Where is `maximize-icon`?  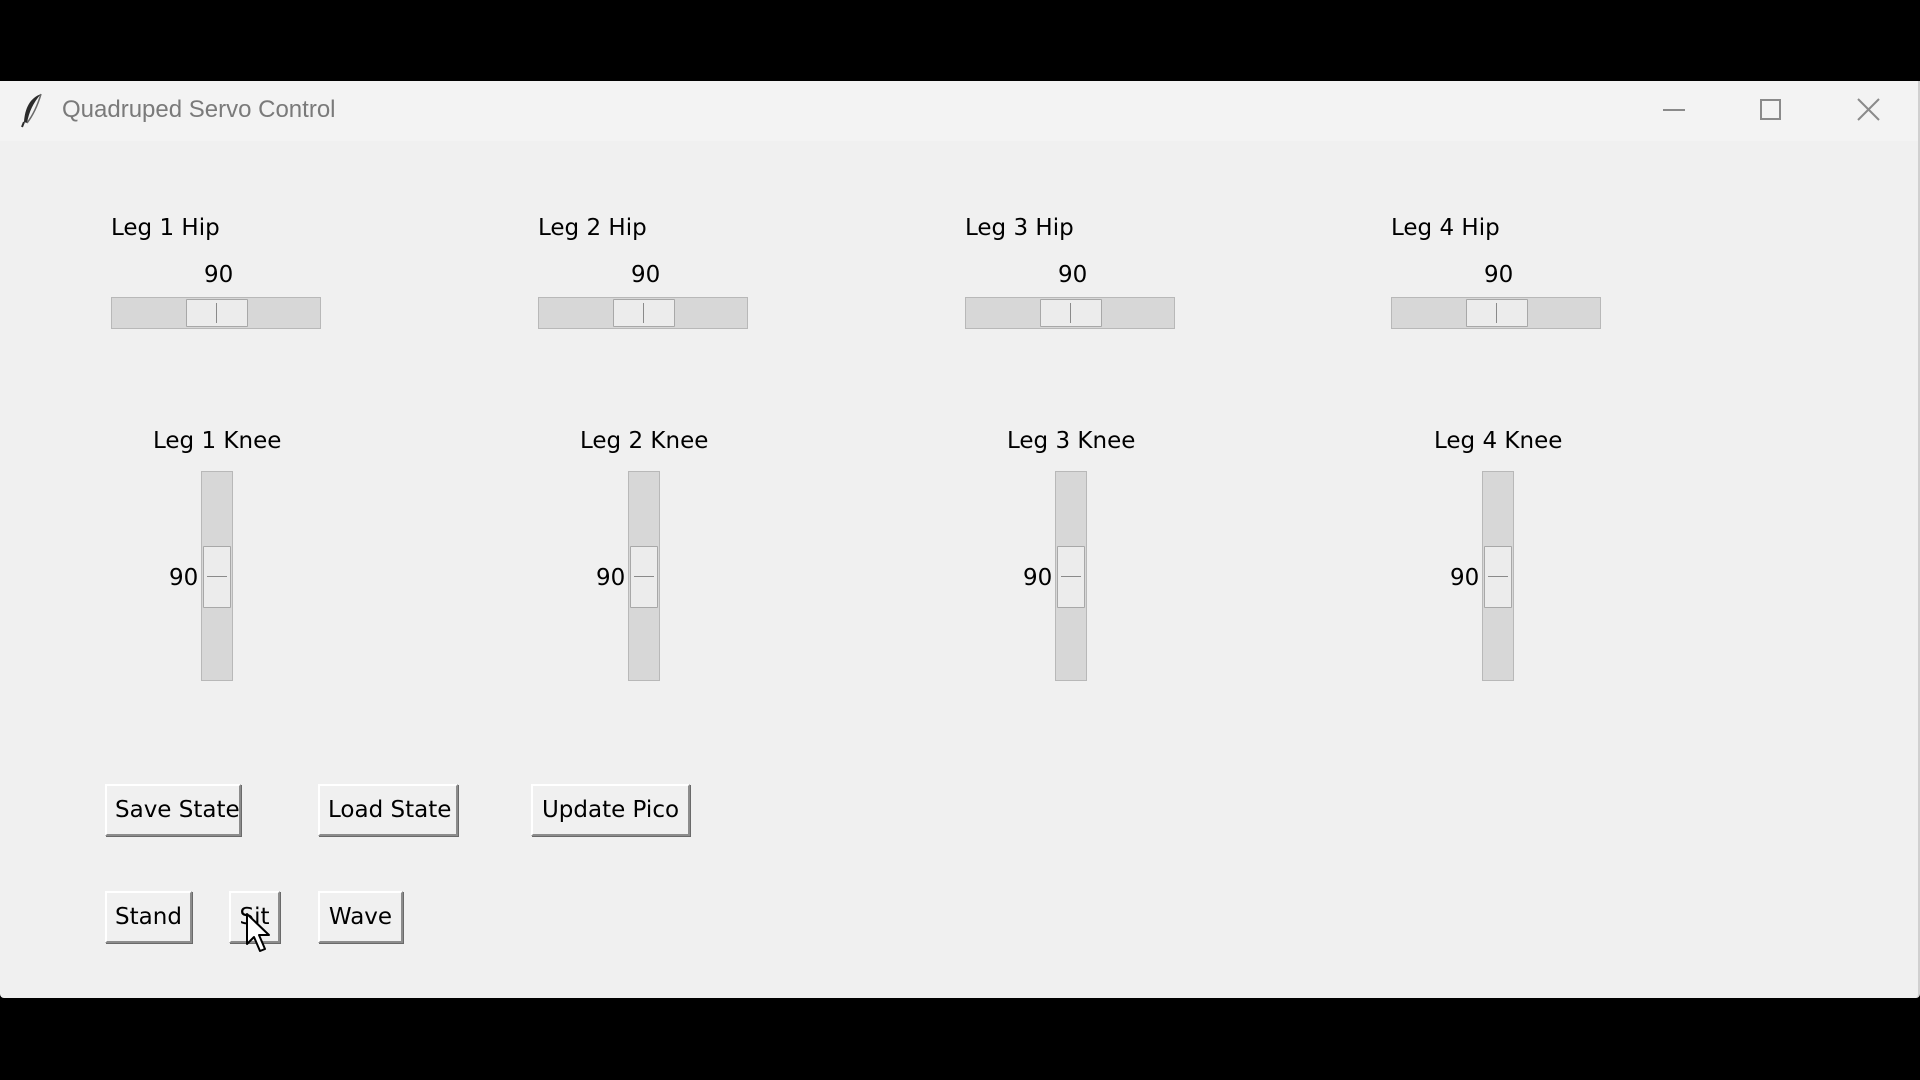 maximize-icon is located at coordinates (1770, 109).